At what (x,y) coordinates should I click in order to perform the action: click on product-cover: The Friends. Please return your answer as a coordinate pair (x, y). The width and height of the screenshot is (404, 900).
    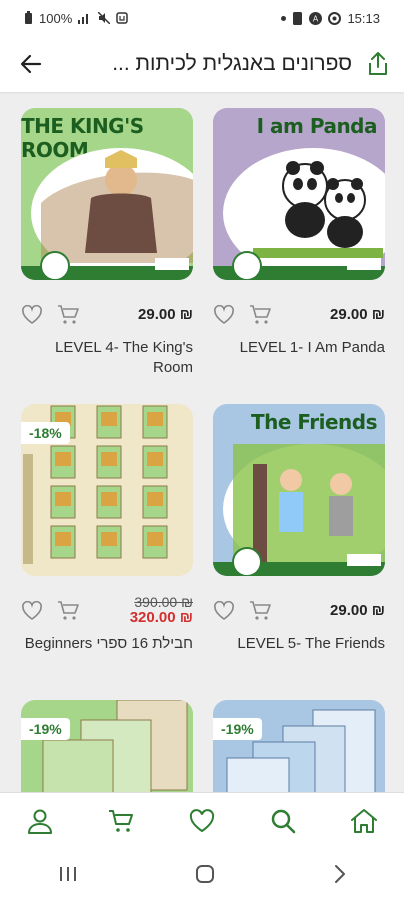
    Looking at the image, I should click on (299, 490).